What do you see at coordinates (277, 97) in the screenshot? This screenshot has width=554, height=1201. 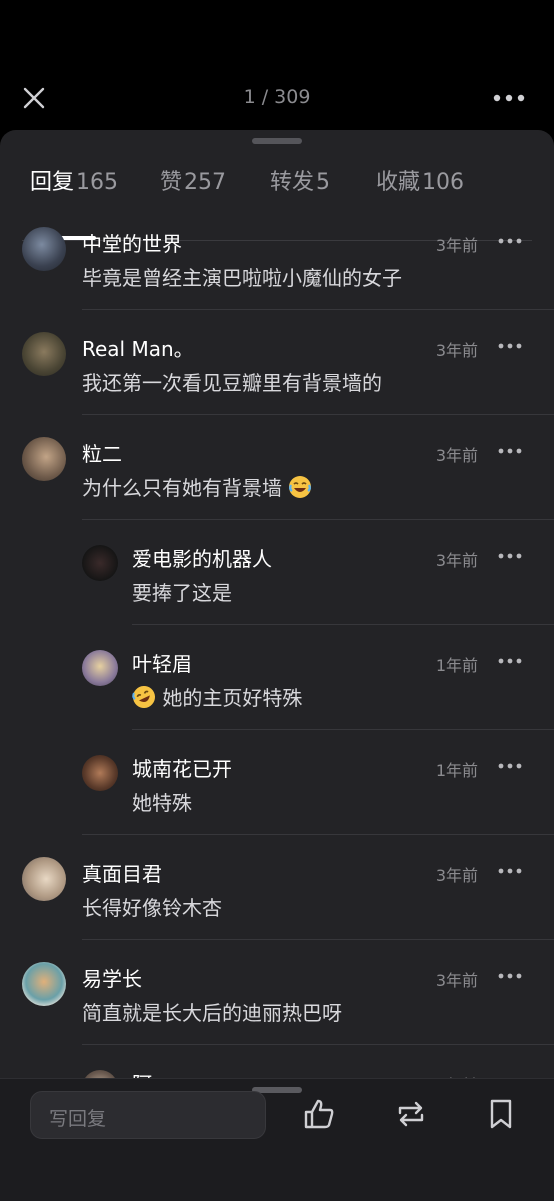 I see `image-counter: 1 / 309` at bounding box center [277, 97].